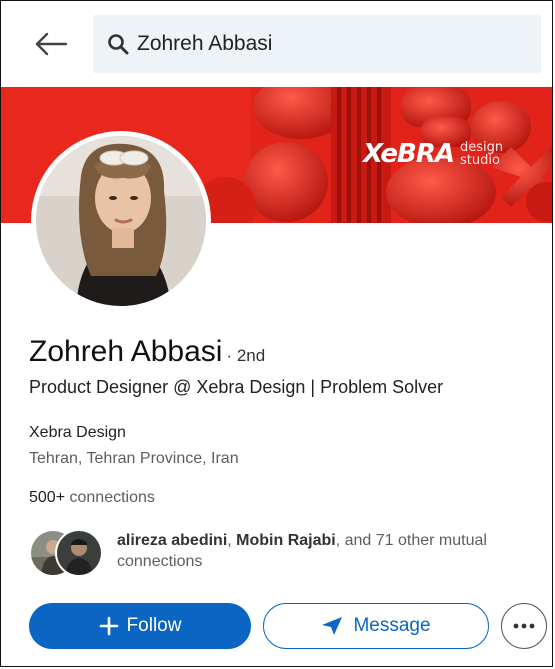 The width and height of the screenshot is (555, 669). I want to click on more-options-button, so click(524, 626).